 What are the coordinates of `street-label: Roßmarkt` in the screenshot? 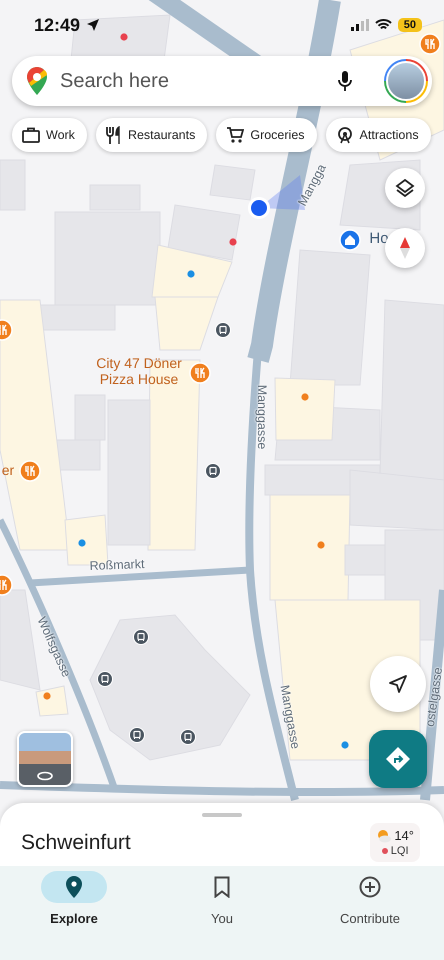 It's located at (117, 565).